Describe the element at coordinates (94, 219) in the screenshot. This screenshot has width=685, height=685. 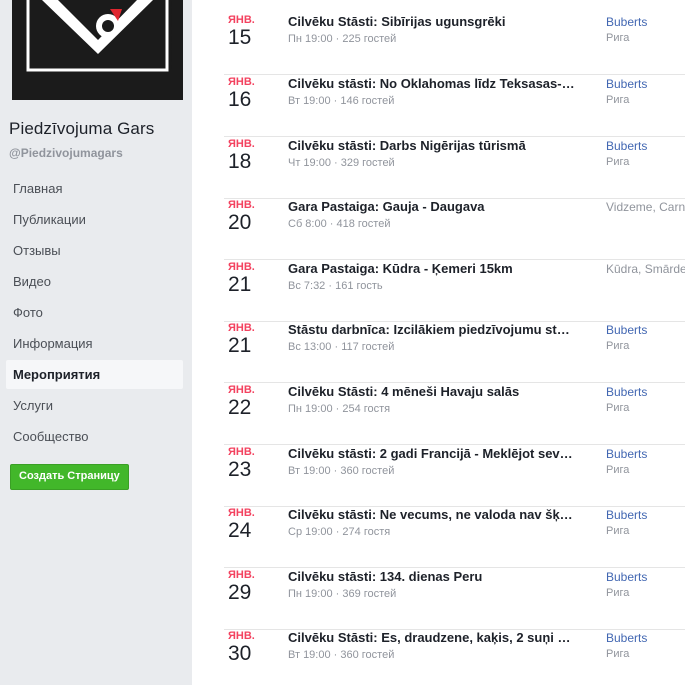
I see `nav-item-posts: Публикации` at that location.